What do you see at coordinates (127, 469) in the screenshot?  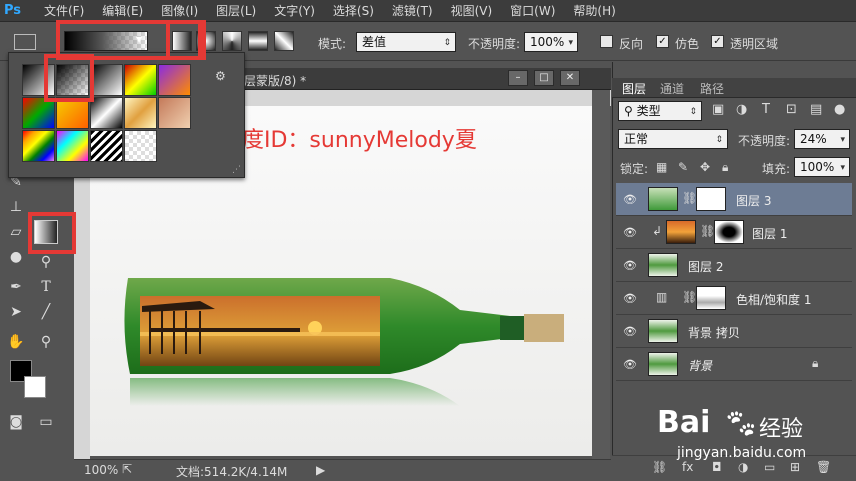 I see `export-icon: ⇱` at bounding box center [127, 469].